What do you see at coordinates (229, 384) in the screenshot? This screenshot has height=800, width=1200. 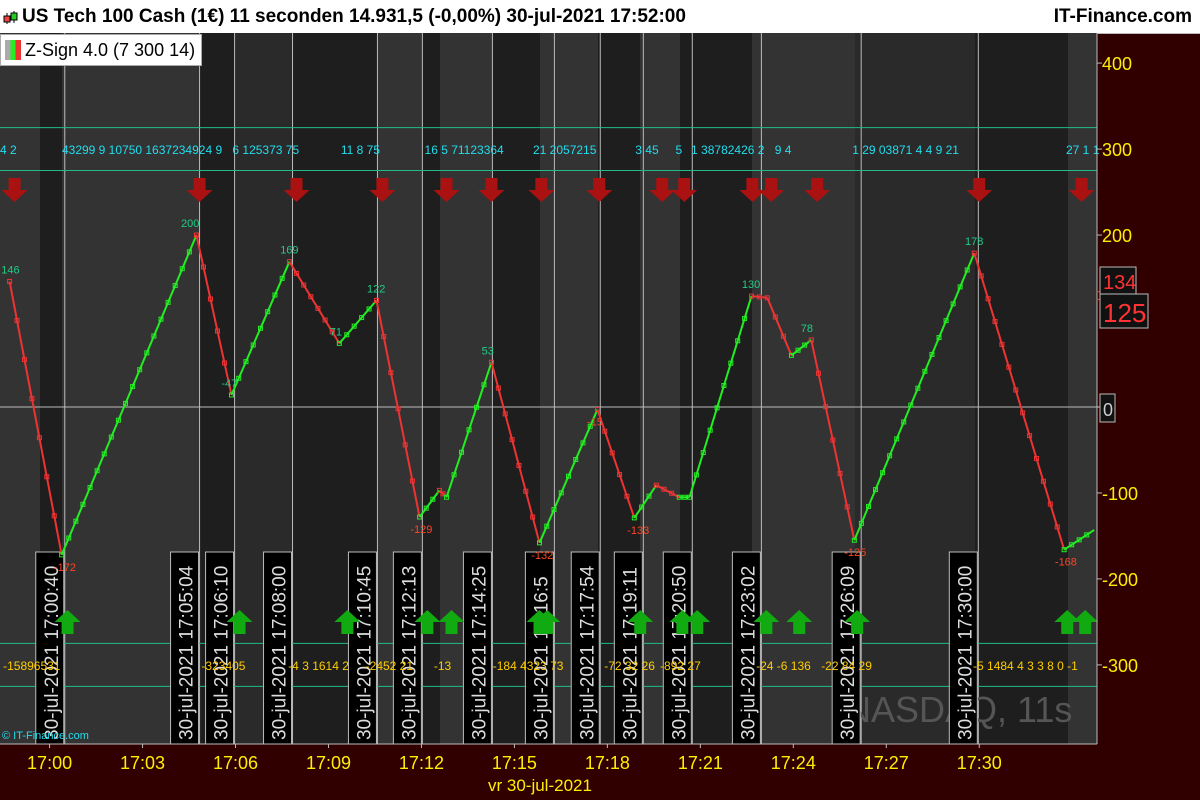 I see `value-label: -47` at bounding box center [229, 384].